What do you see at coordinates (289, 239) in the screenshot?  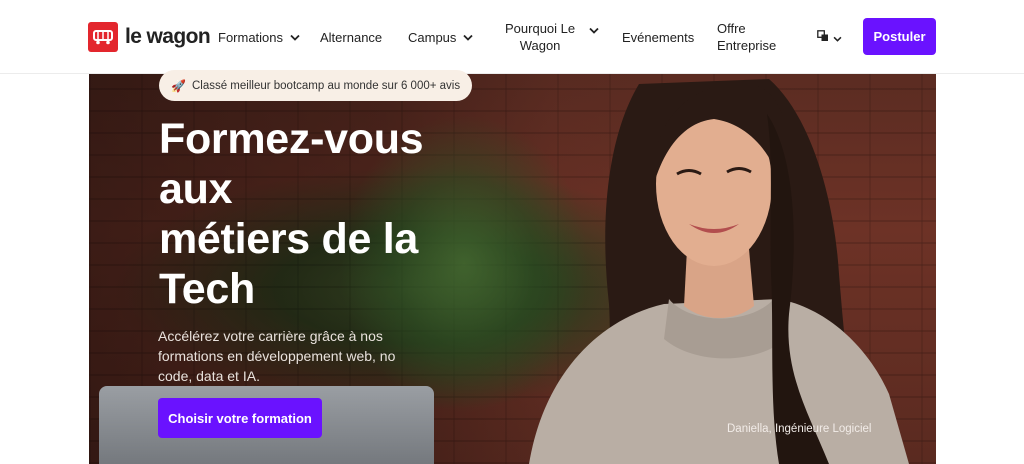 I see `headline-line: métiers de la` at bounding box center [289, 239].